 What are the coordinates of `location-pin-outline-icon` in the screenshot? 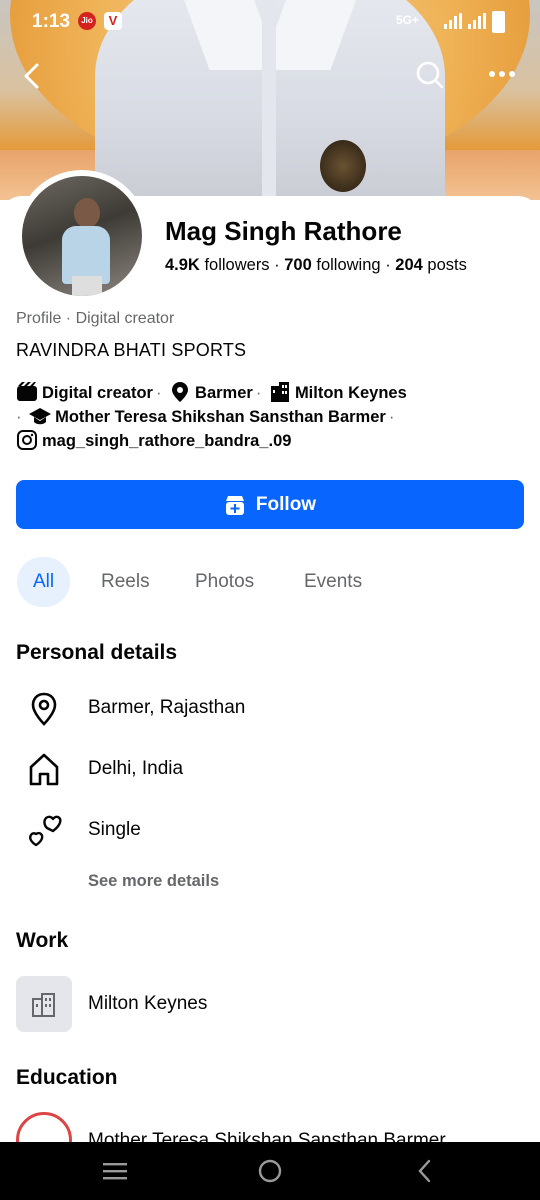 It's located at (44, 709).